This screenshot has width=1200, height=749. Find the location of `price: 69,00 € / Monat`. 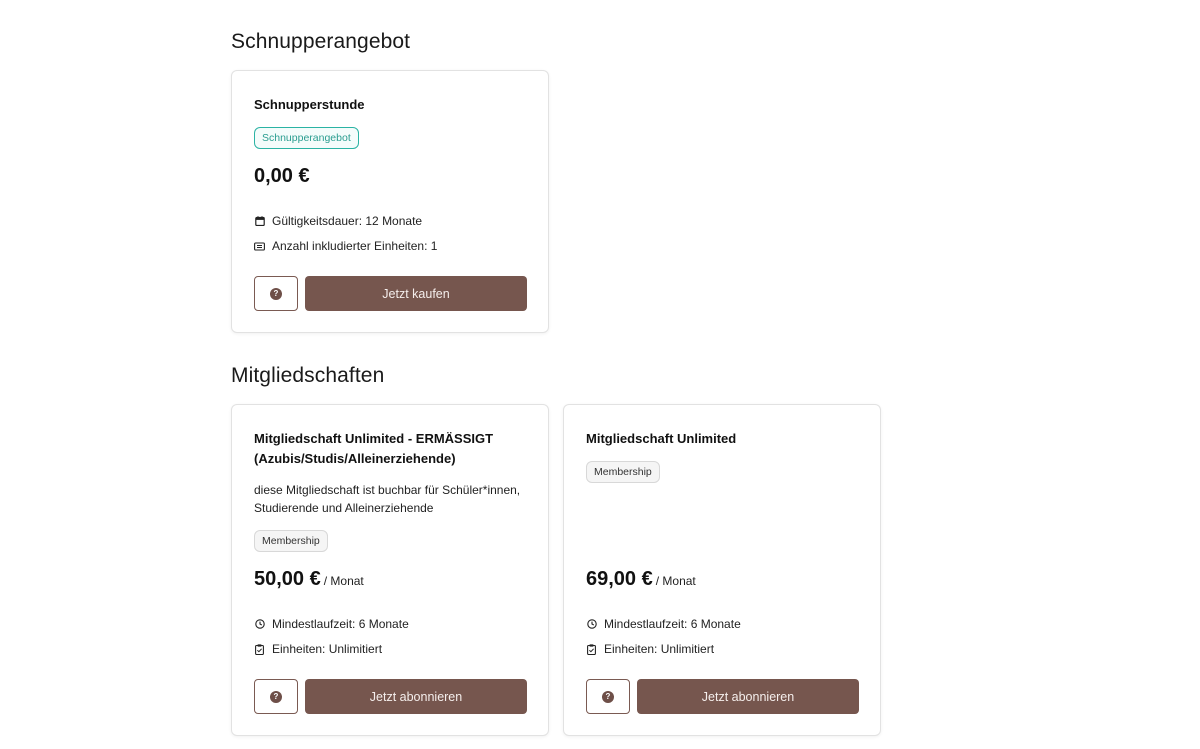

price: 69,00 € / Monat is located at coordinates (641, 579).